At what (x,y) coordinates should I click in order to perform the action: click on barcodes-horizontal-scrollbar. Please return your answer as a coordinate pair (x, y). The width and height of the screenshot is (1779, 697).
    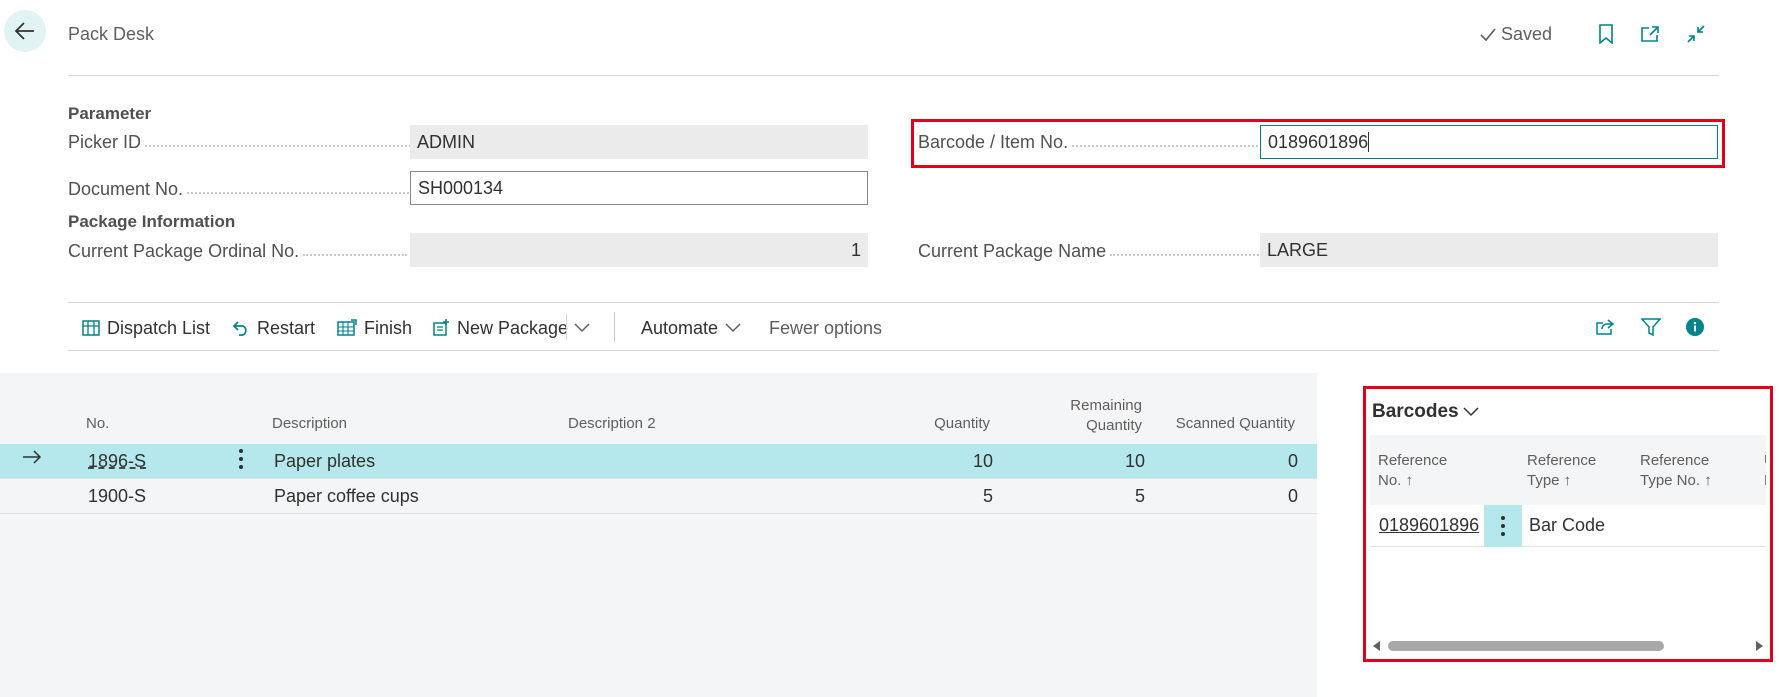
    Looking at the image, I should click on (1568, 646).